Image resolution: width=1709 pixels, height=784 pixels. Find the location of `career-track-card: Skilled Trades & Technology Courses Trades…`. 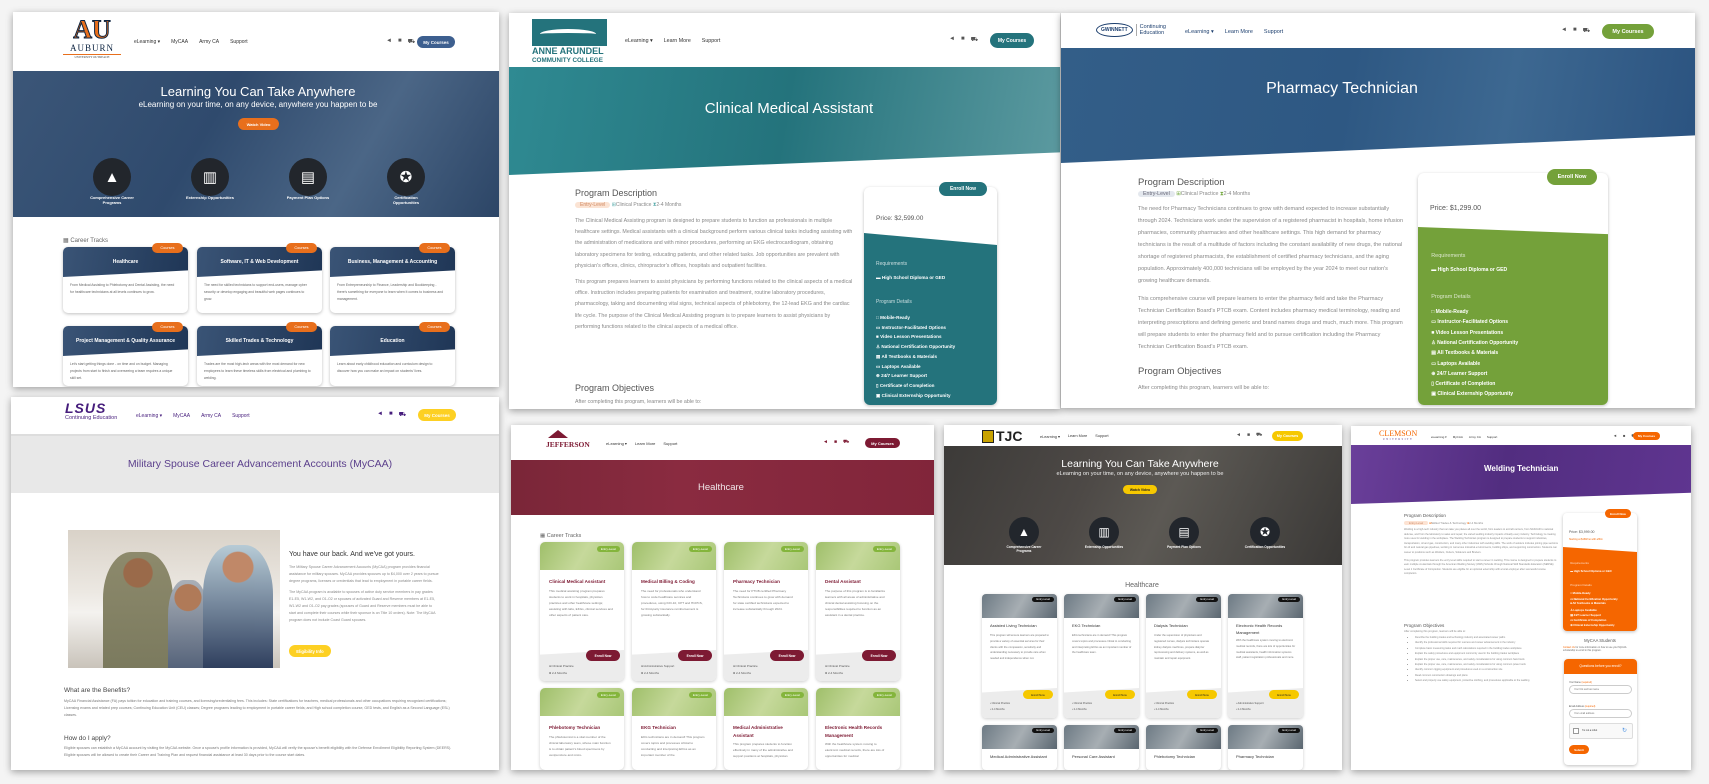

career-track-card: Skilled Trades & Technology Courses Trades… is located at coordinates (259, 354).